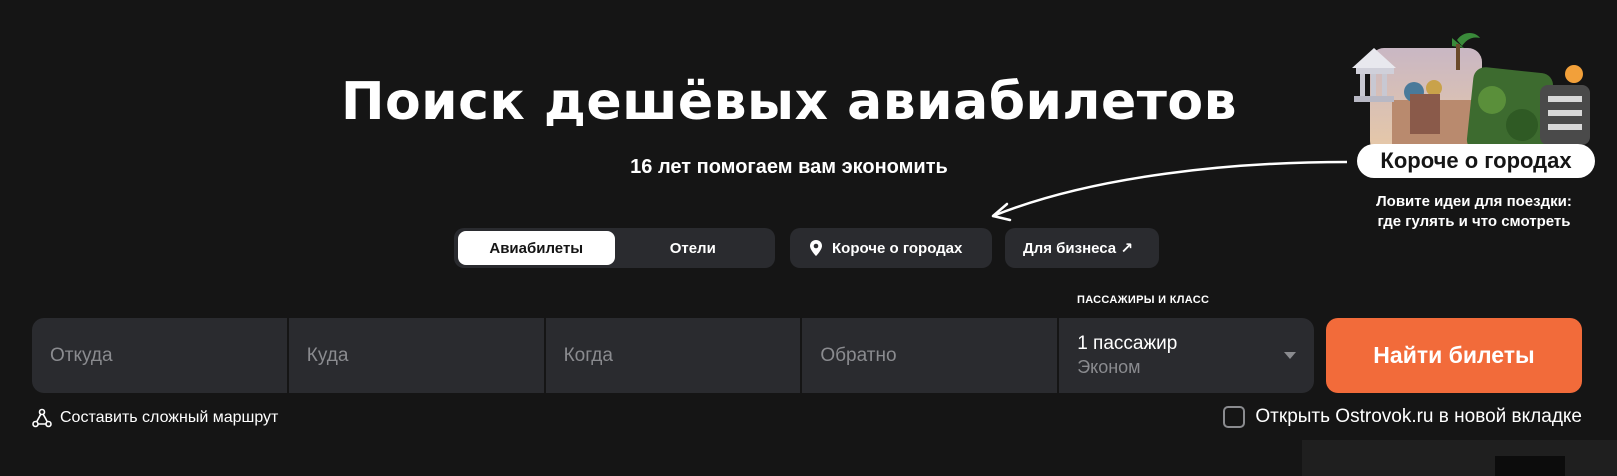  Describe the element at coordinates (169, 417) in the screenshot. I see `complex-route-label: Составить сложный маршрут` at that location.